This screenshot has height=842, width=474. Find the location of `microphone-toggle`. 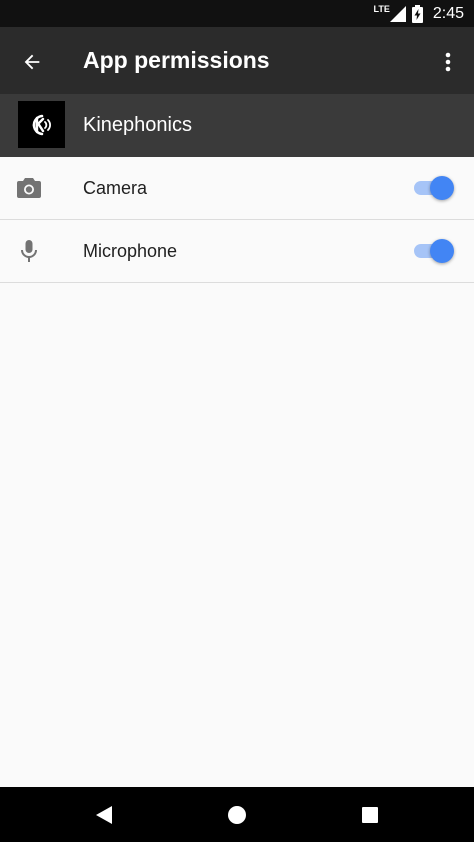

microphone-toggle is located at coordinates (434, 251).